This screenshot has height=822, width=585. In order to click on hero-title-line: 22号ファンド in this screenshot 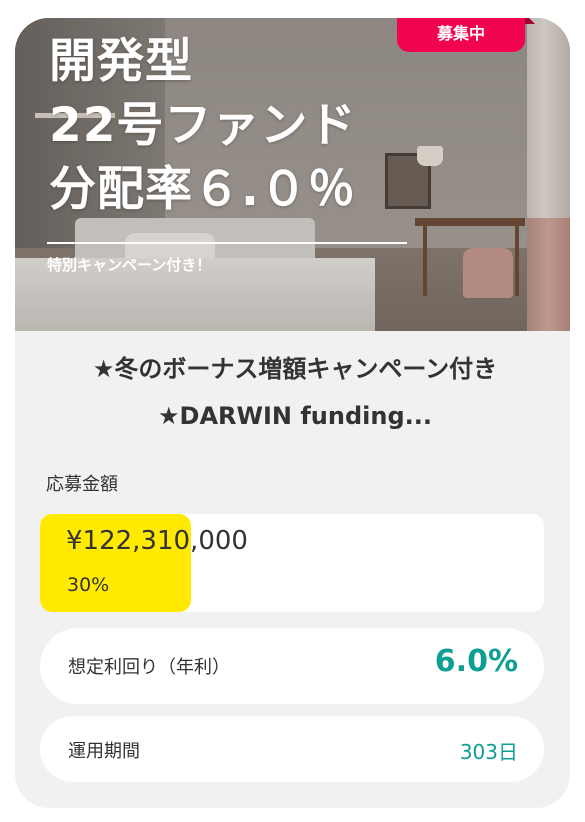, I will do `click(203, 125)`.